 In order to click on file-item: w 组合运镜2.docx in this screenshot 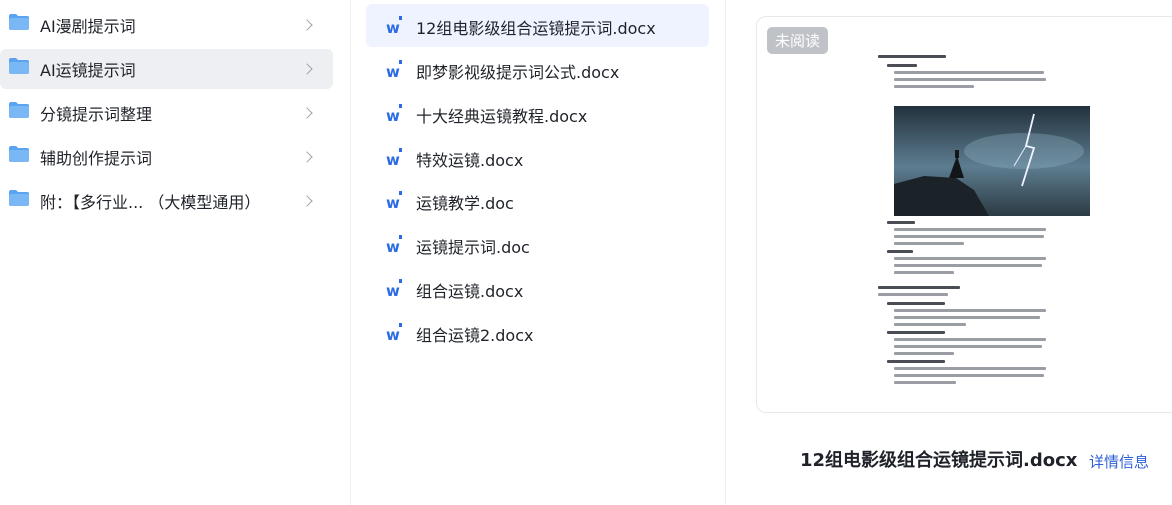, I will do `click(537, 332)`.